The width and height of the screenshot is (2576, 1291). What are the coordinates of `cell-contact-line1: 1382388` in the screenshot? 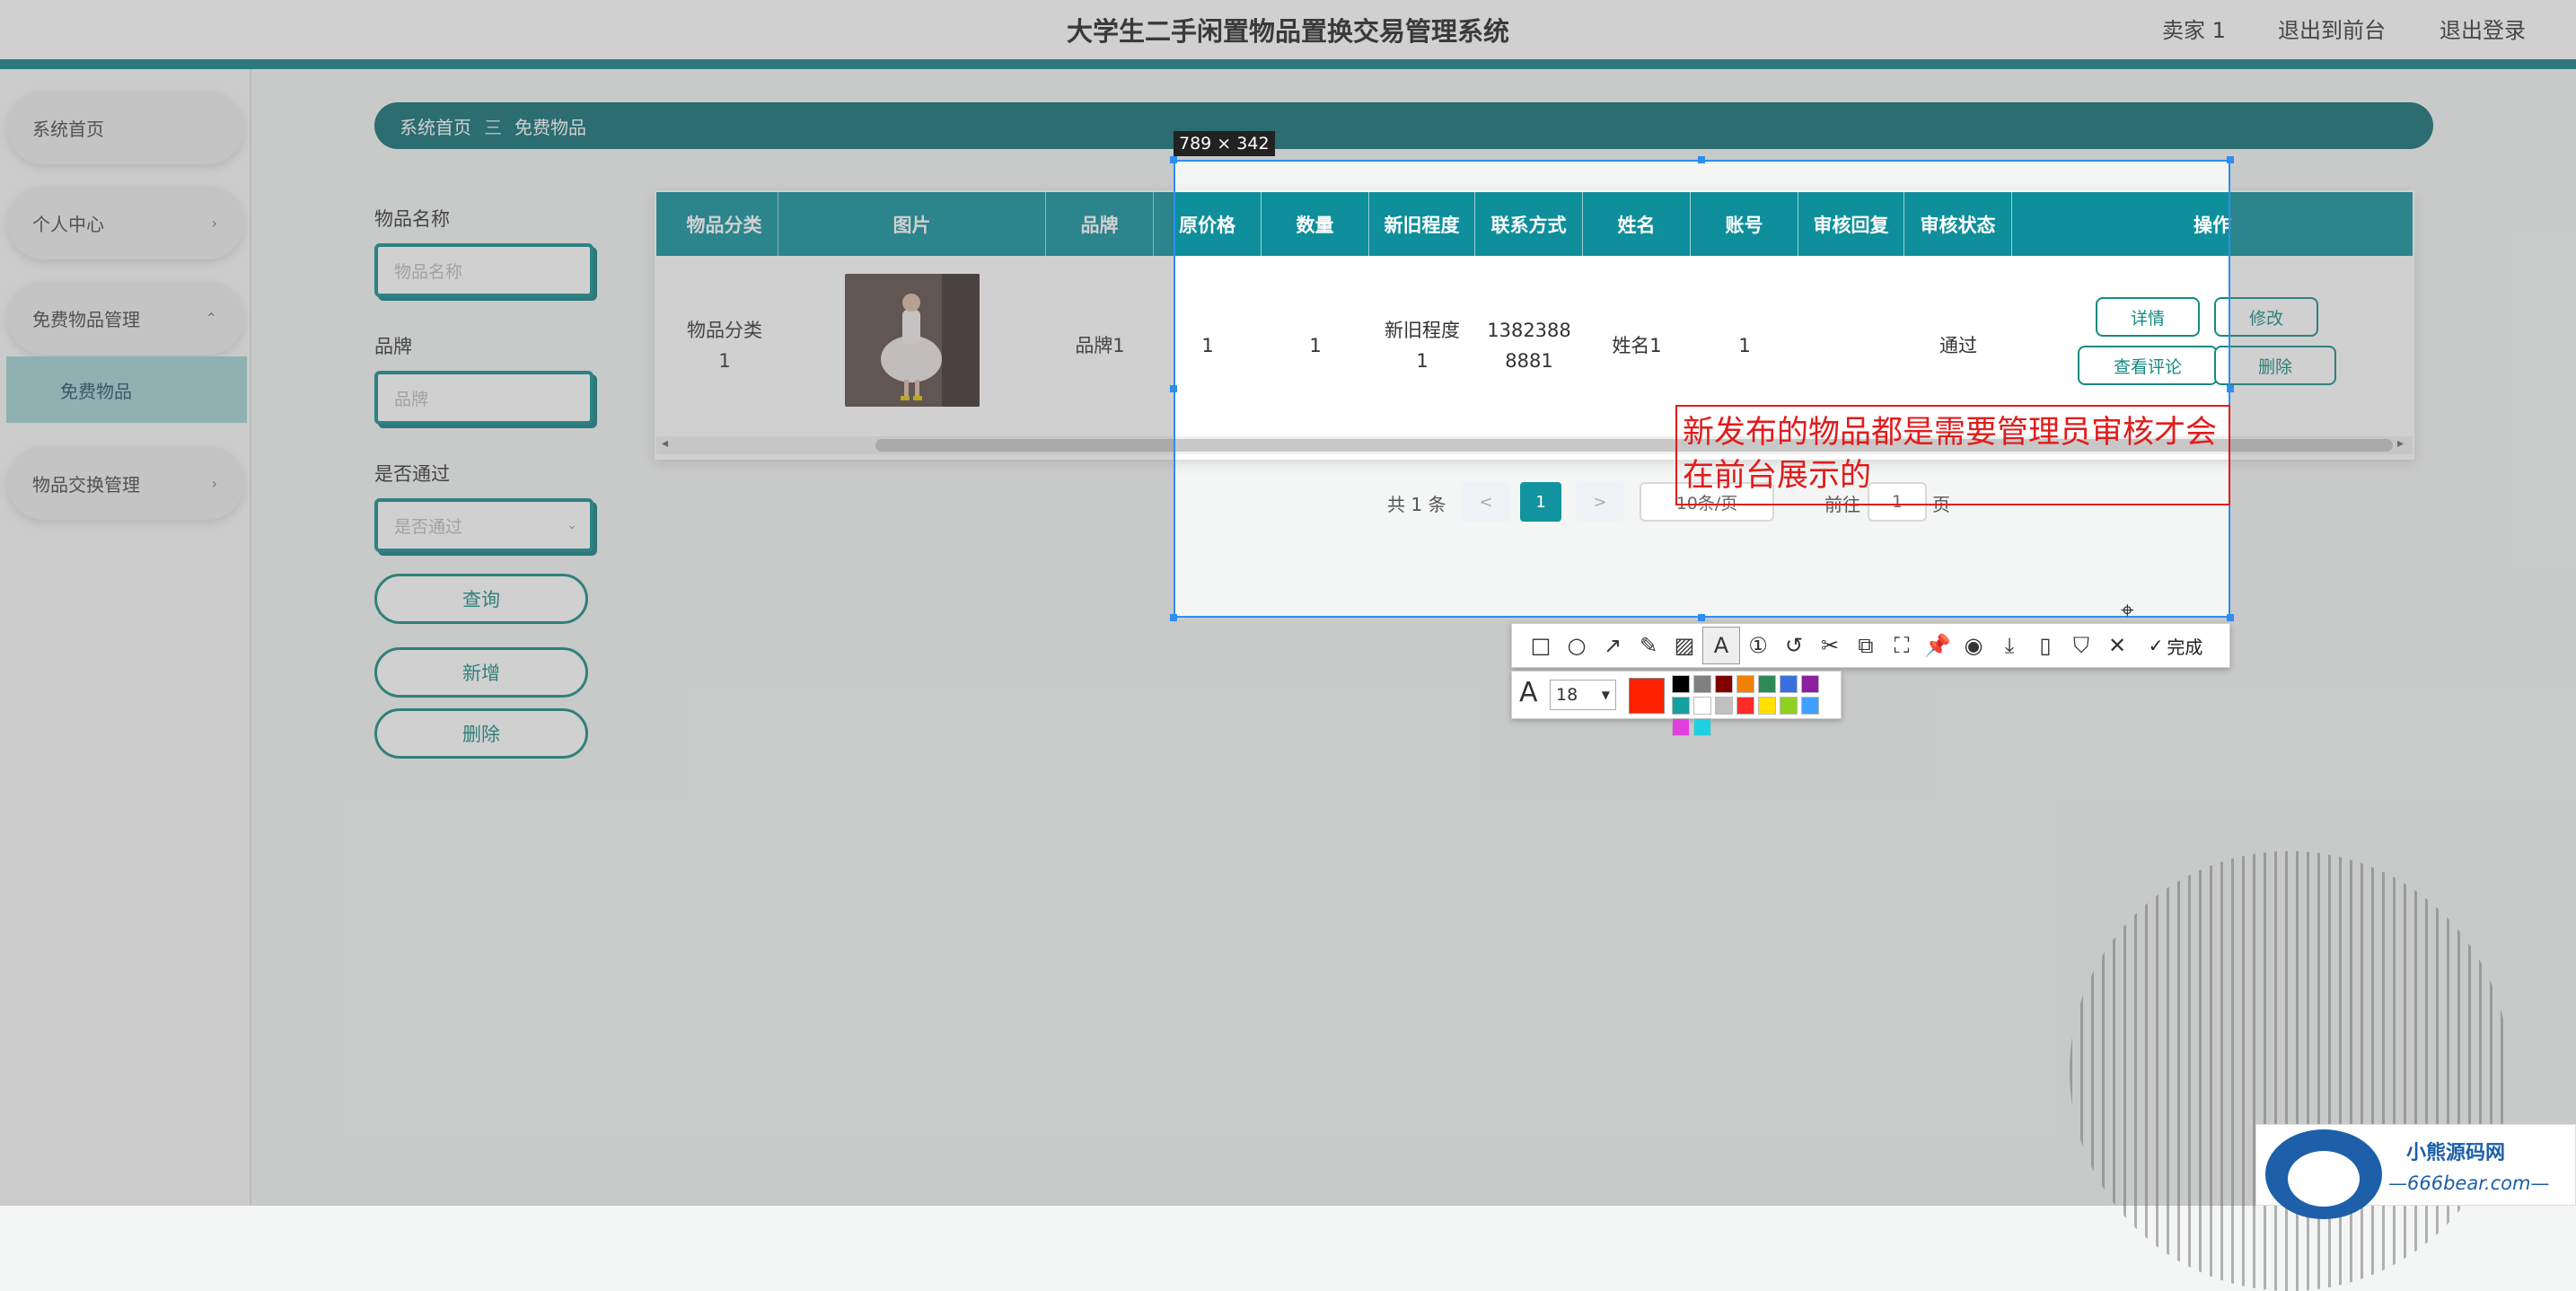 It's located at (1529, 331).